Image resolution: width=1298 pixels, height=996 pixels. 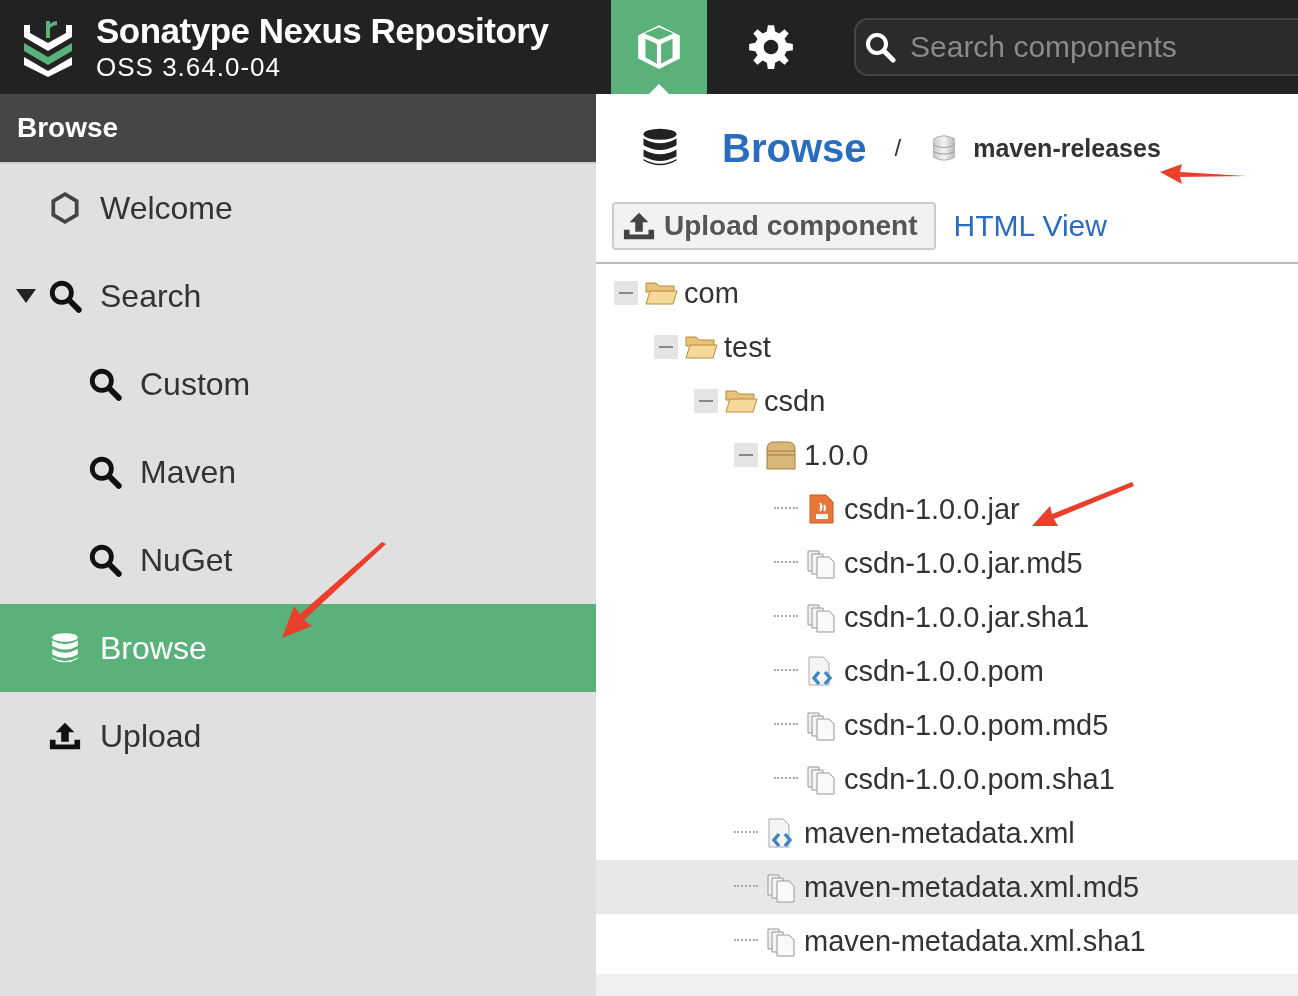 I want to click on sidebar-item: Maven, so click(x=298, y=472).